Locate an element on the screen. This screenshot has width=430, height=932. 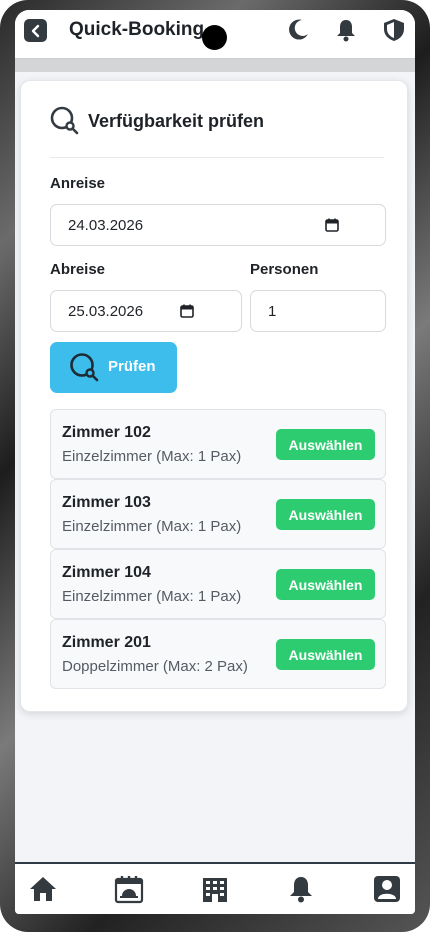
arrival-label: Anreise is located at coordinates (78, 183).